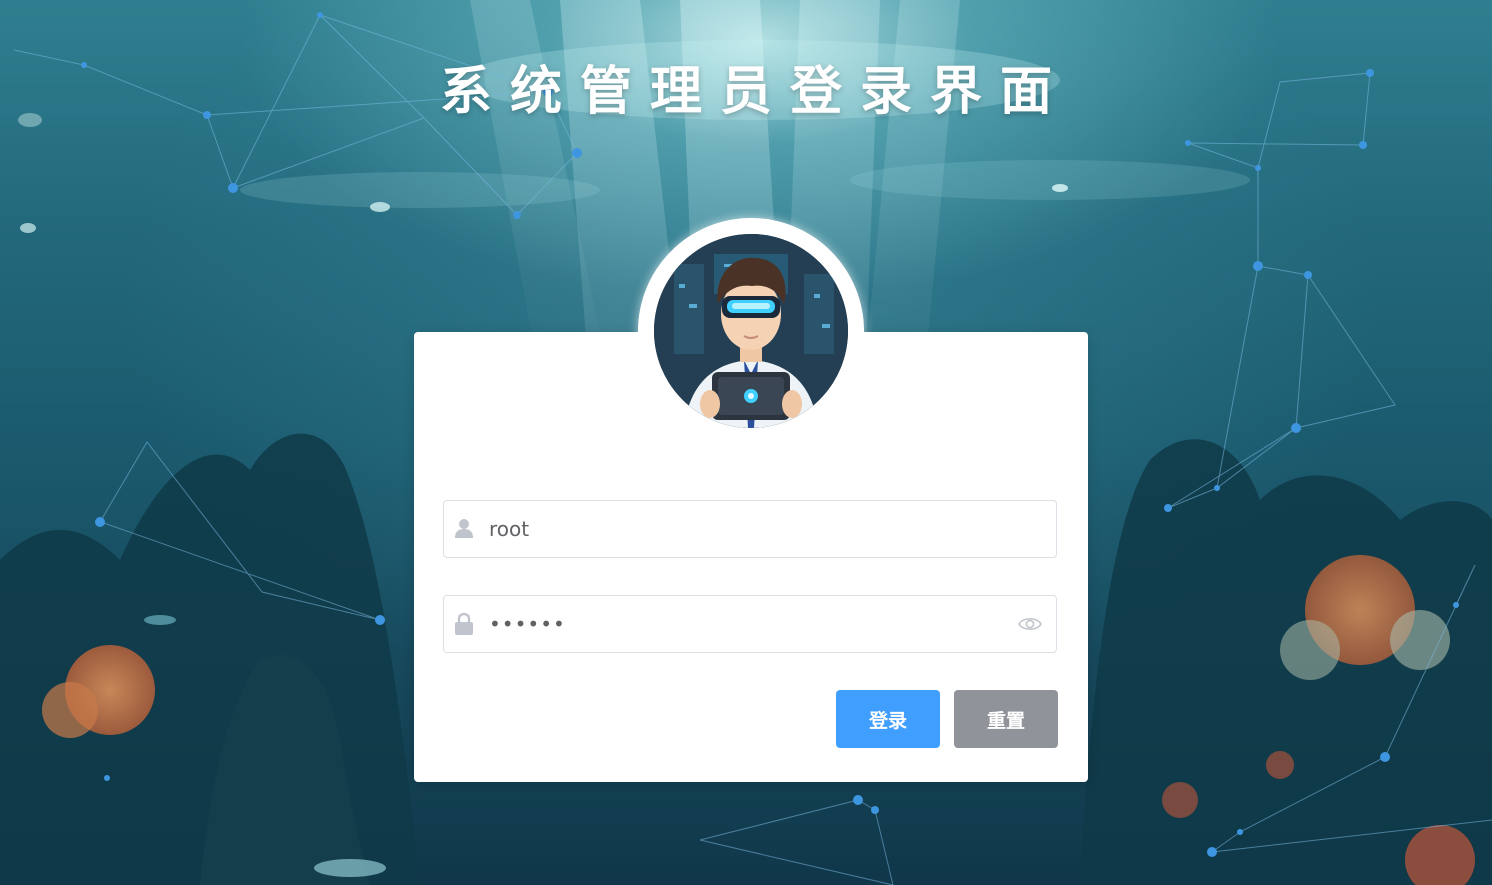 Image resolution: width=1492 pixels, height=885 pixels. What do you see at coordinates (888, 719) in the screenshot?
I see `login-button: 登录` at bounding box center [888, 719].